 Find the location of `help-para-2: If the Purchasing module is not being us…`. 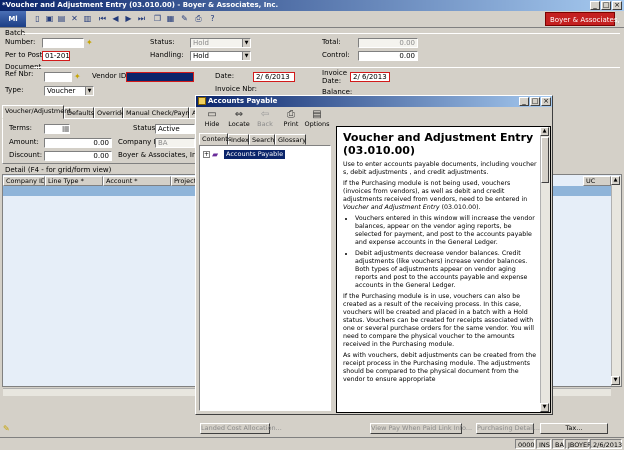

help-para-2: If the Purchasing module is not being us… is located at coordinates (441, 196).